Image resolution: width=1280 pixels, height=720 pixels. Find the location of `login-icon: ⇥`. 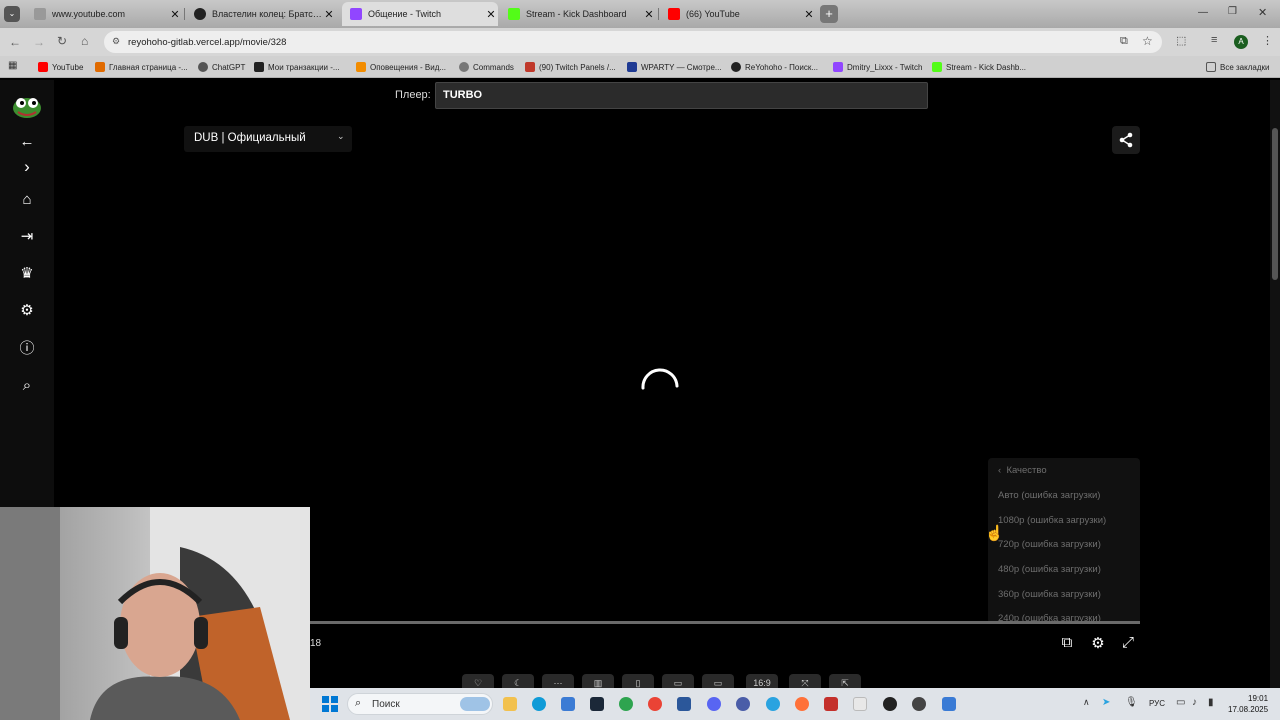

login-icon: ⇥ is located at coordinates (27, 237).